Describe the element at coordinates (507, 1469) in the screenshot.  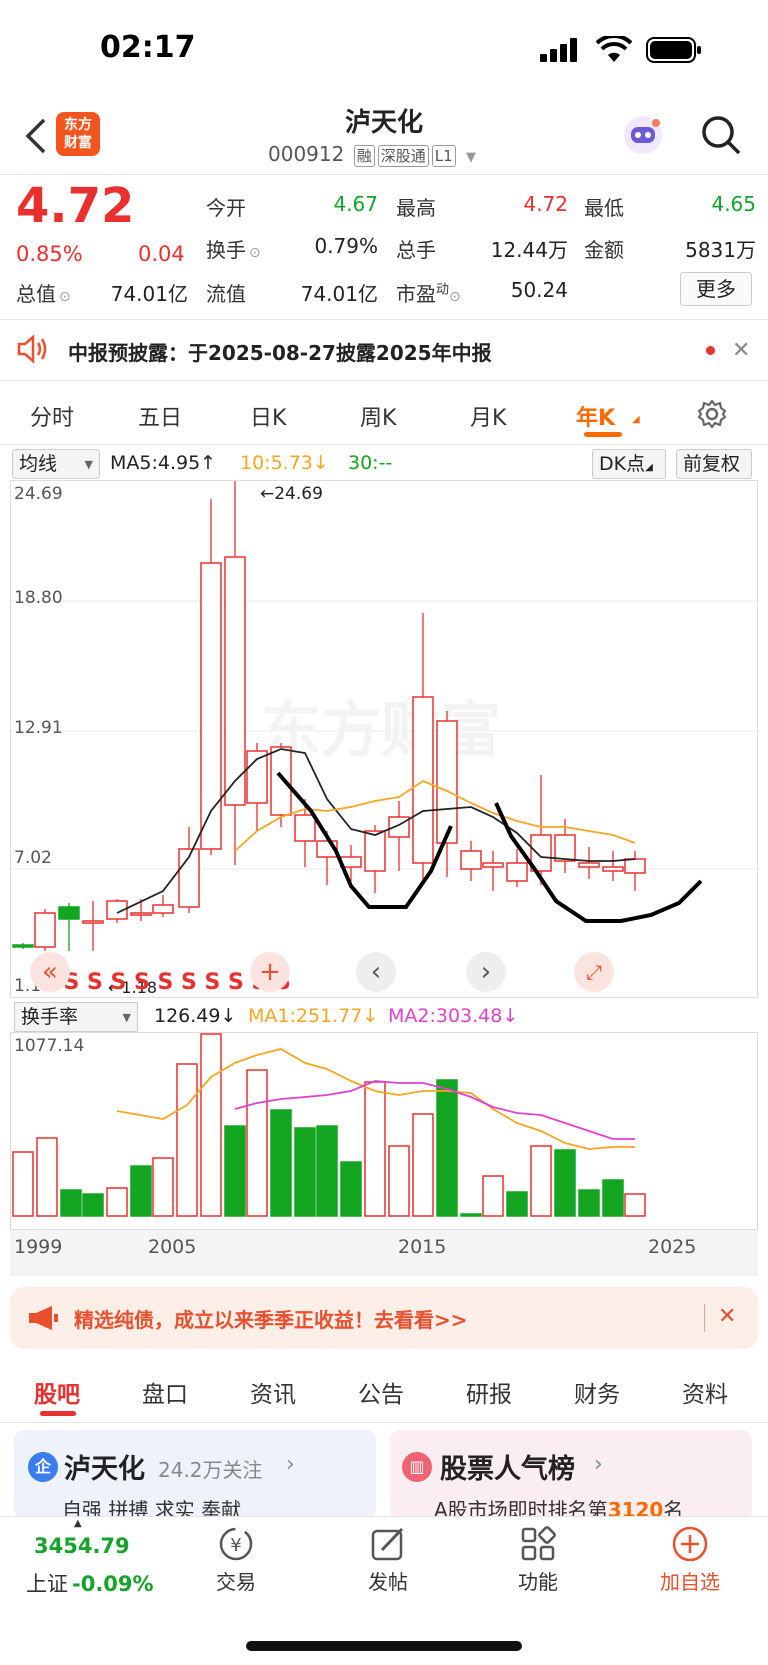
I see `popularity-title: 股票人气榜` at that location.